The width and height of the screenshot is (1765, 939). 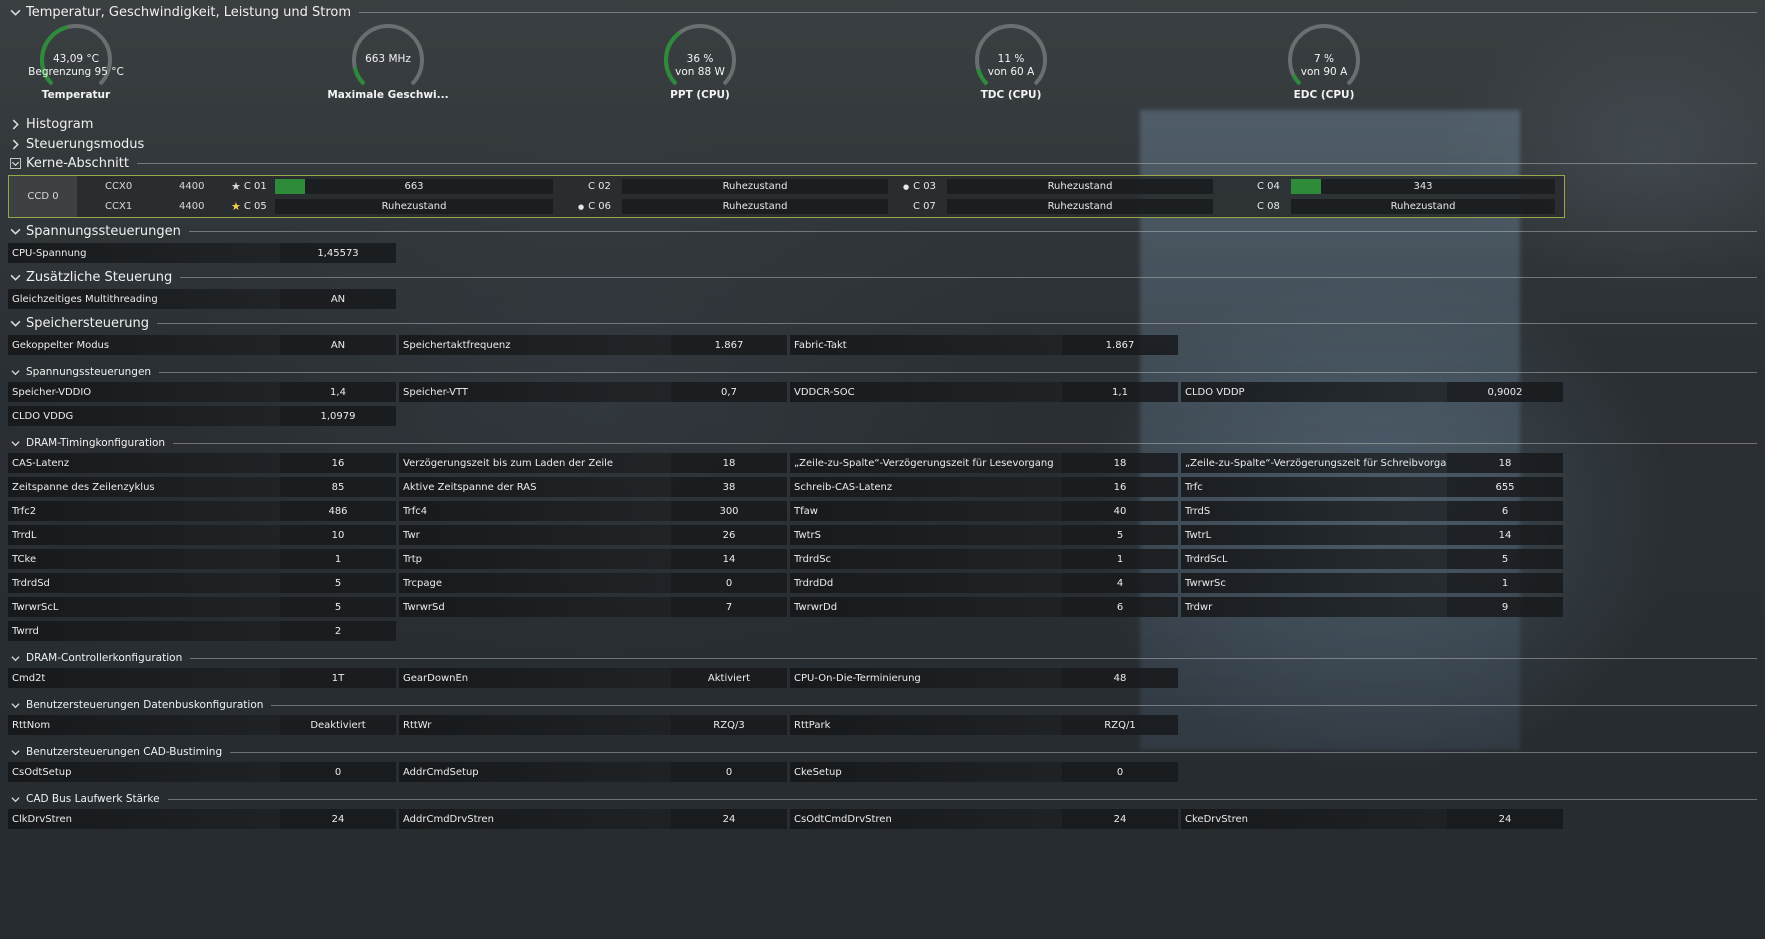 What do you see at coordinates (535, 725) in the screenshot?
I see `setting-label: RttWr` at bounding box center [535, 725].